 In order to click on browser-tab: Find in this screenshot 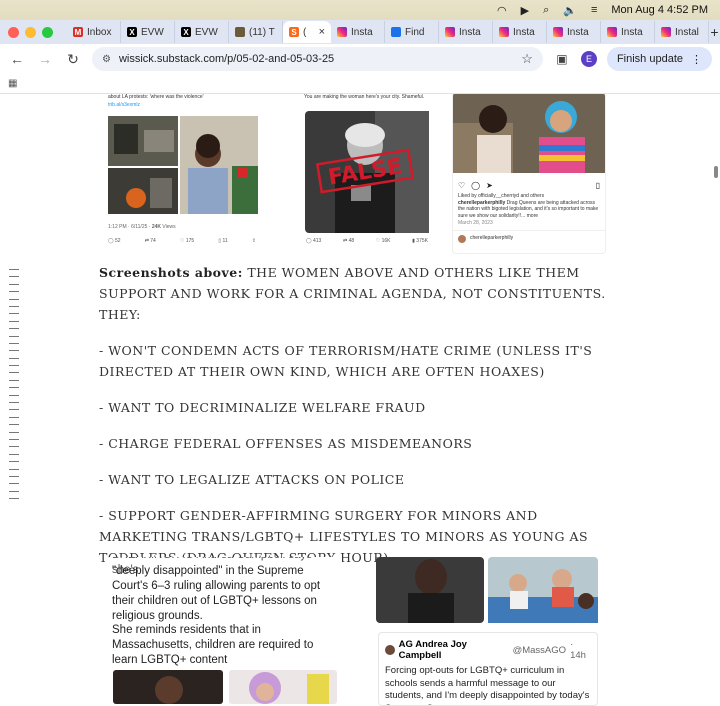, I will do `click(412, 32)`.